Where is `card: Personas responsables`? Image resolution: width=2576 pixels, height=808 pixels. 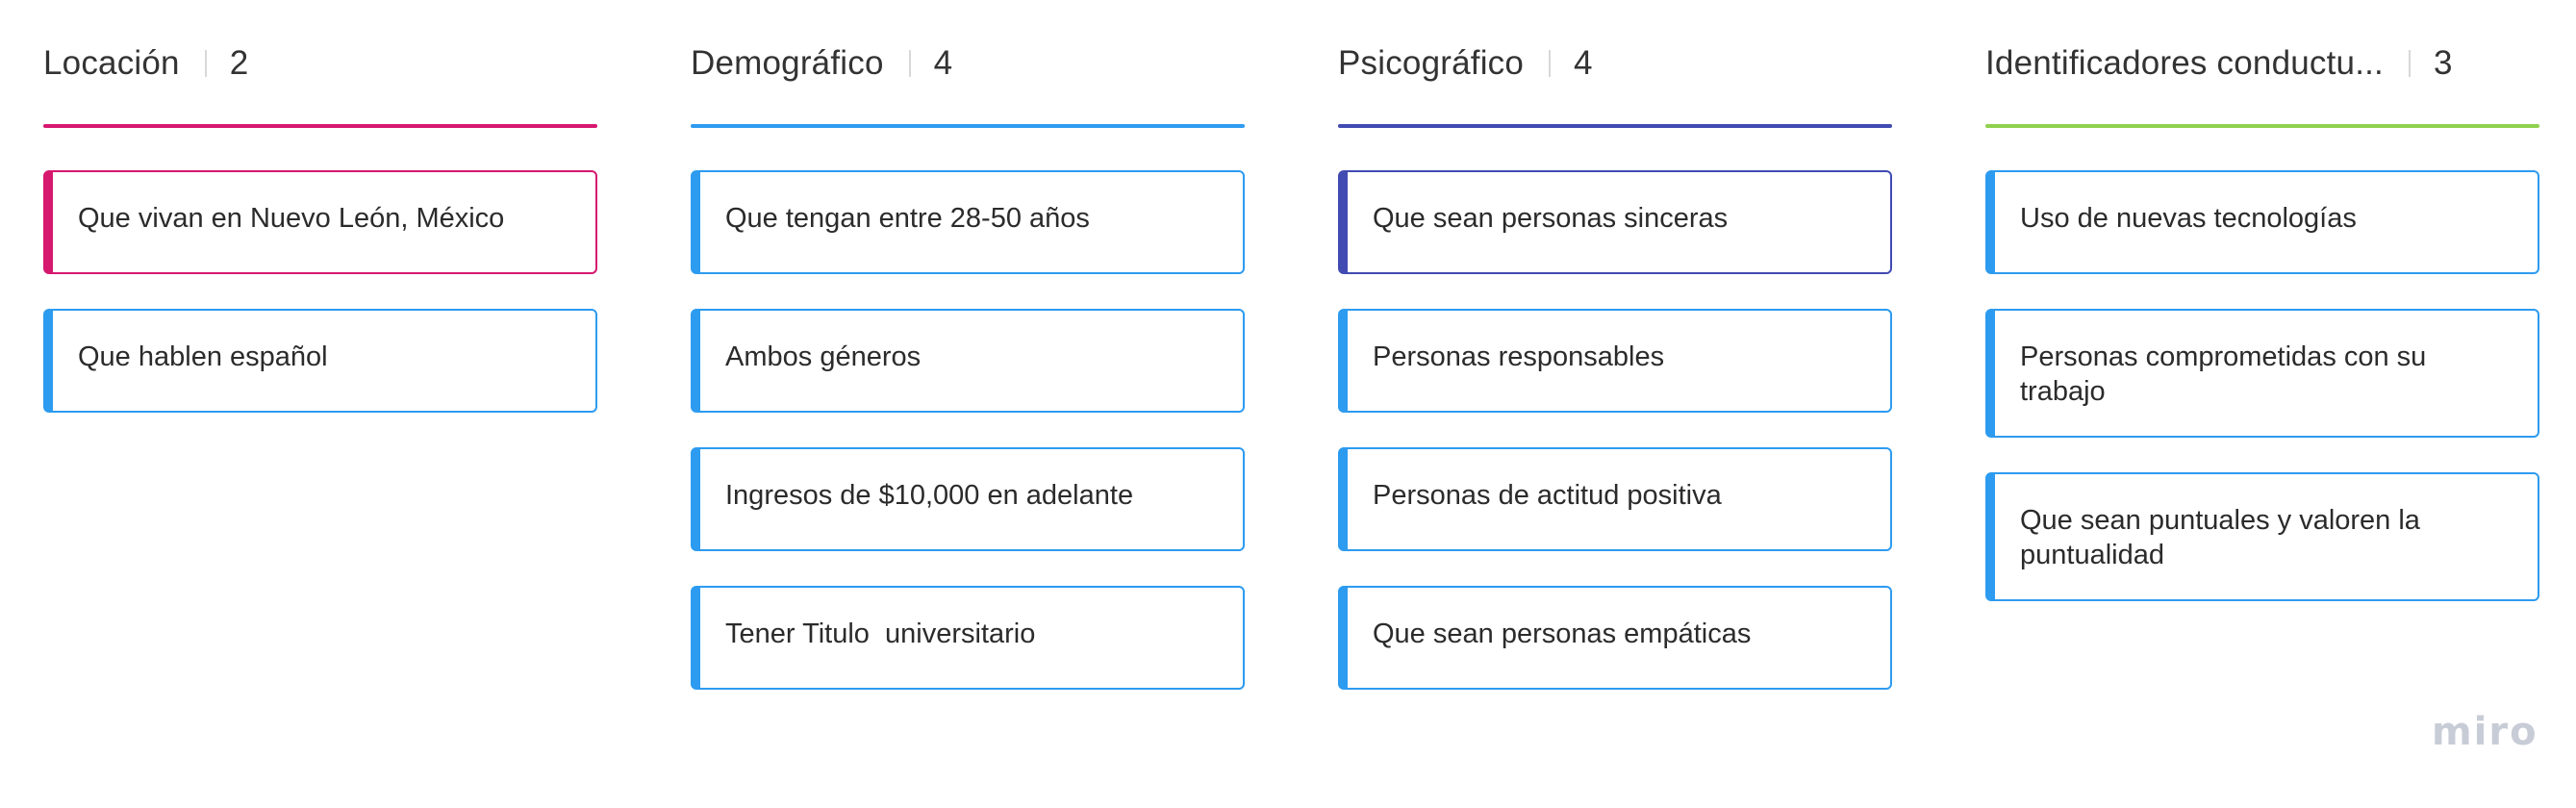
card: Personas responsables is located at coordinates (1615, 361).